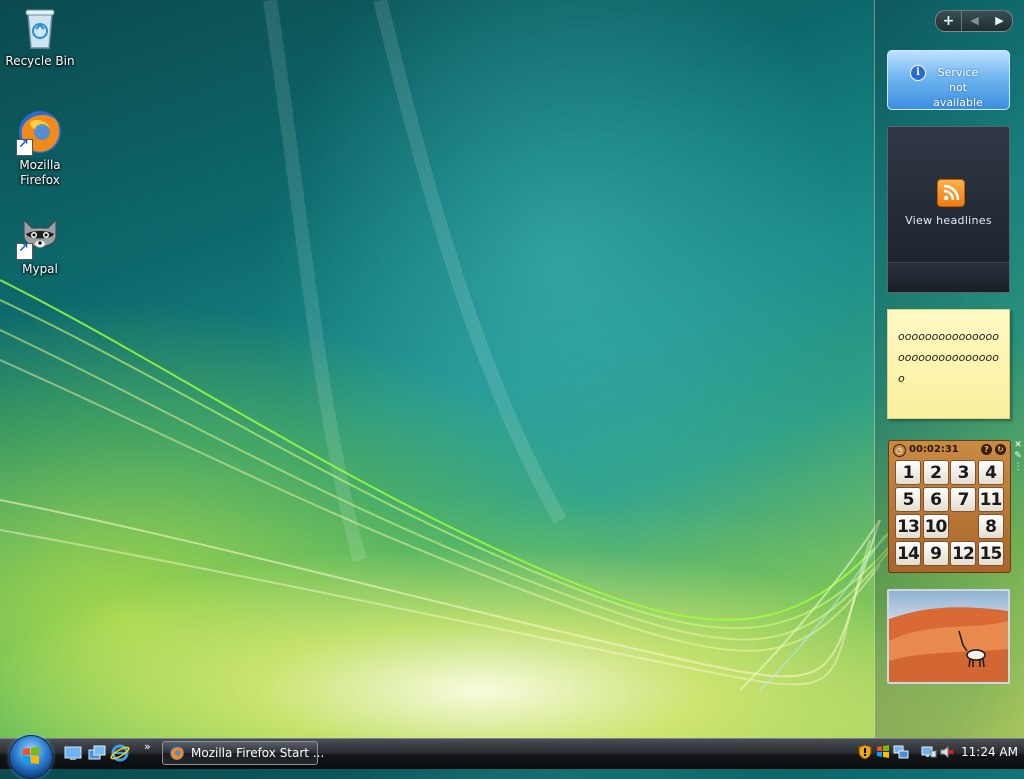 The height and width of the screenshot is (779, 1024). I want to click on notes-gadget: ooooooooooooooooooooooooooooooo, so click(948, 364).